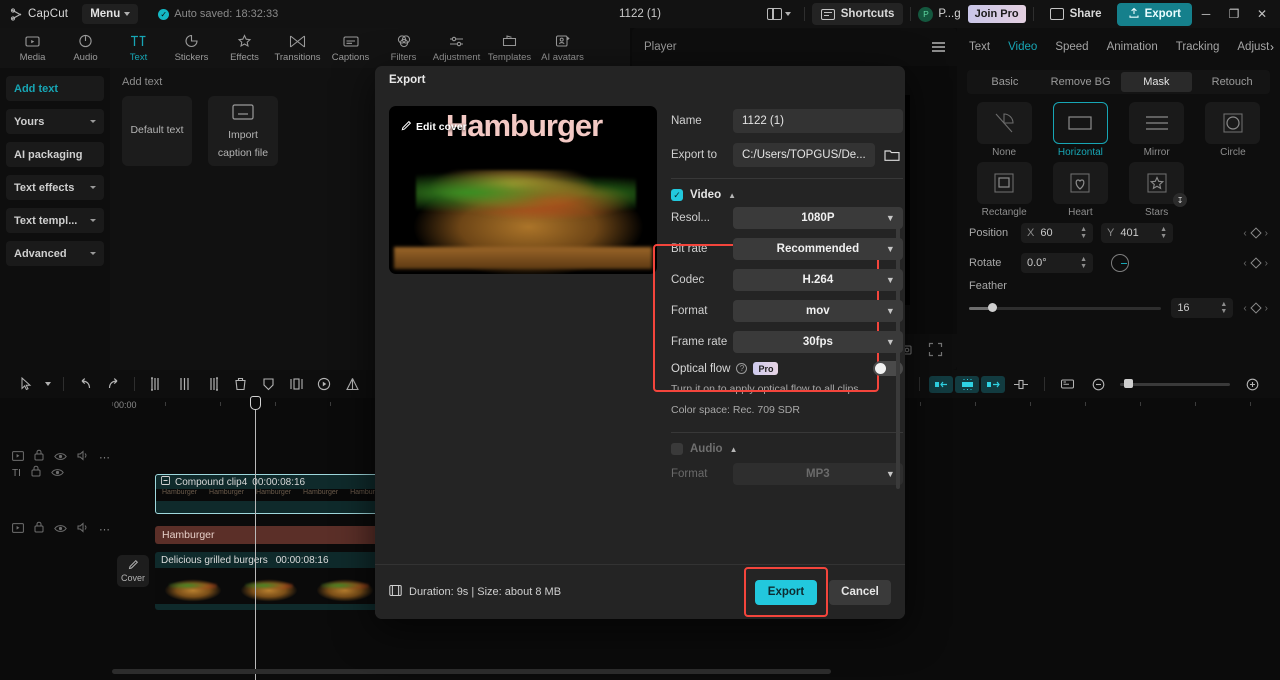 The width and height of the screenshot is (1280, 680). I want to click on tabs-scroll-right-icon: ›, so click(1272, 47).